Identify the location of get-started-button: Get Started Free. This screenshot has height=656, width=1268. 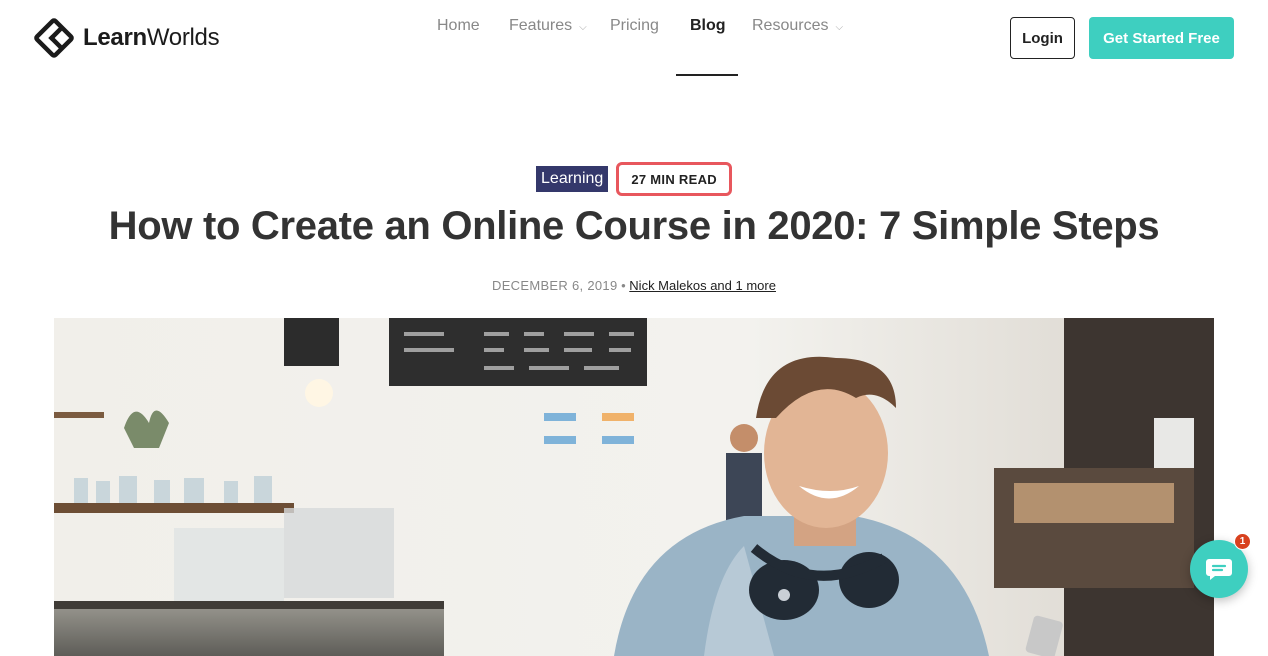
(1161, 38).